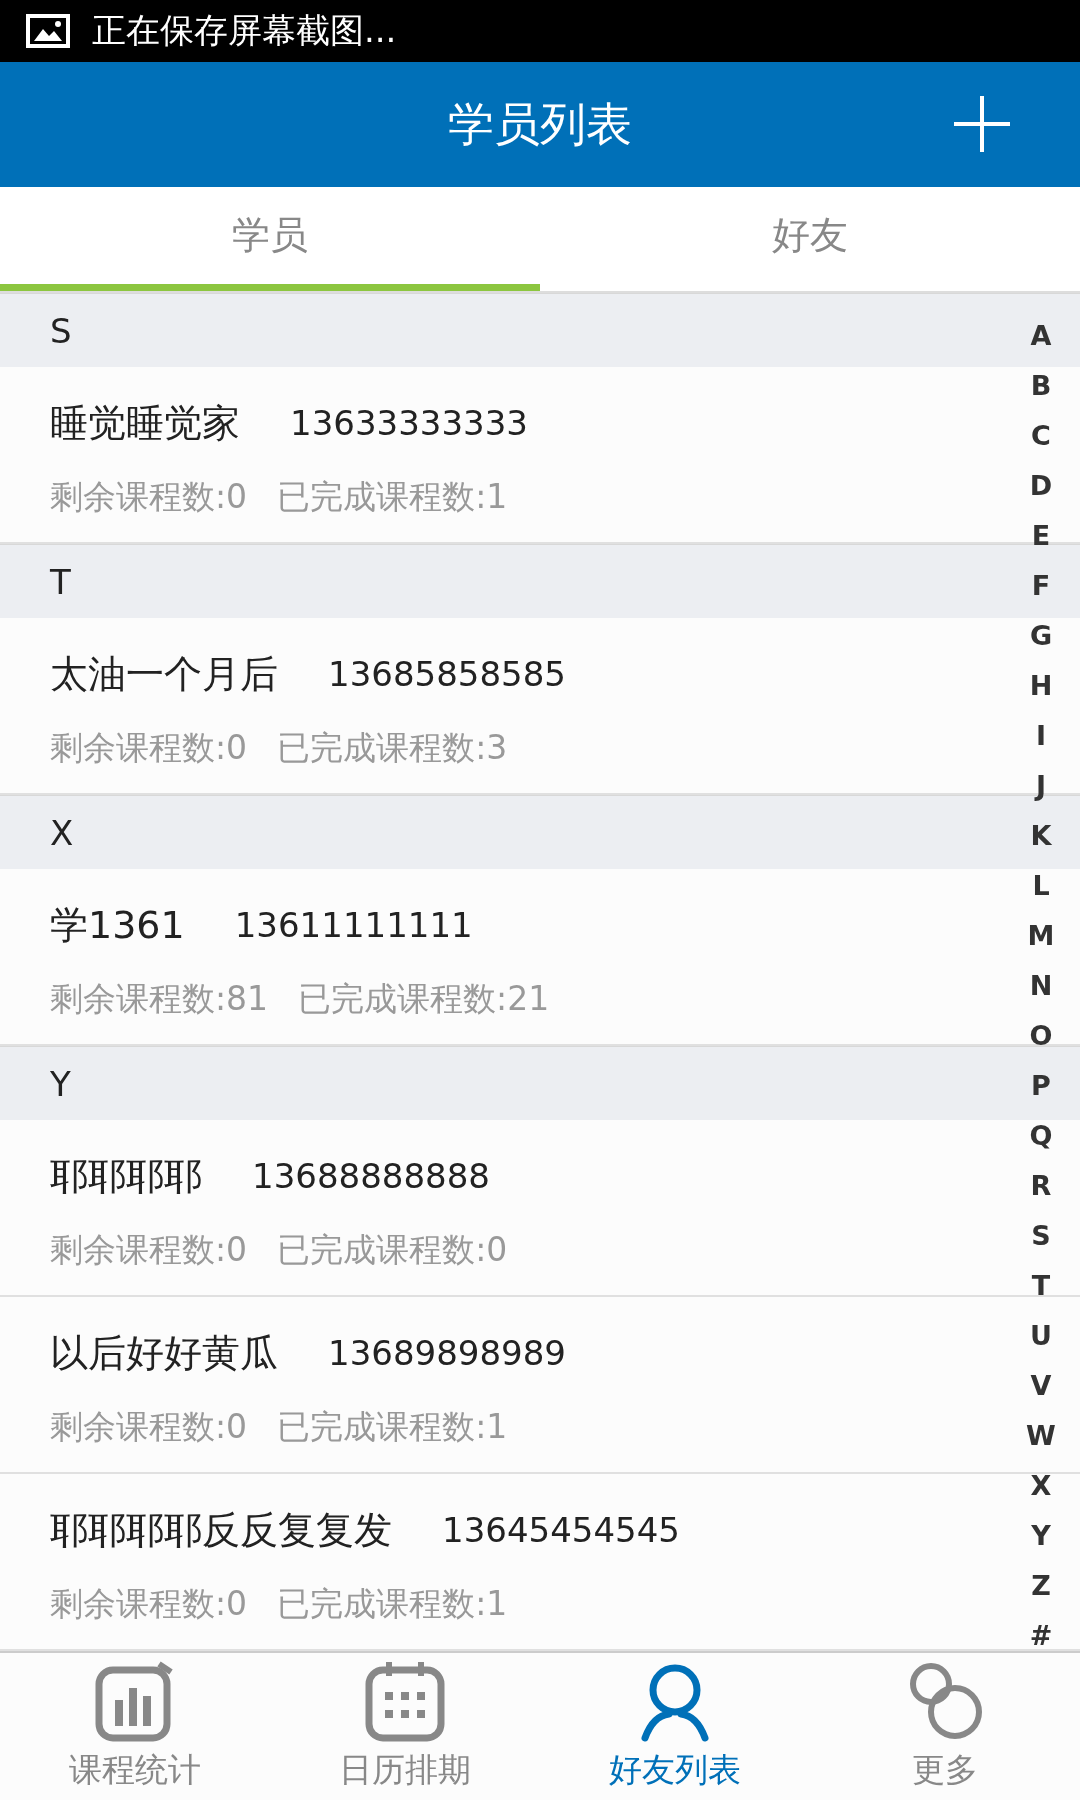  Describe the element at coordinates (447, 1353) in the screenshot. I see `phone-number: 13689898989` at that location.